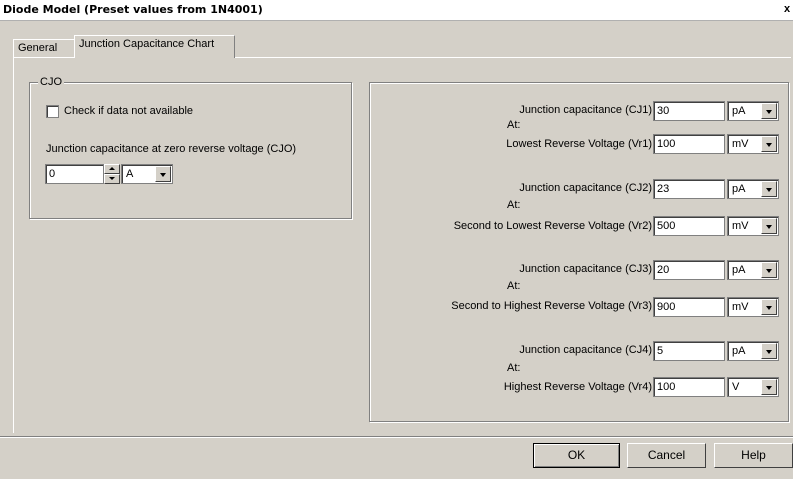 This screenshot has height=479, width=793. I want to click on vr4-value: 100, so click(666, 387).